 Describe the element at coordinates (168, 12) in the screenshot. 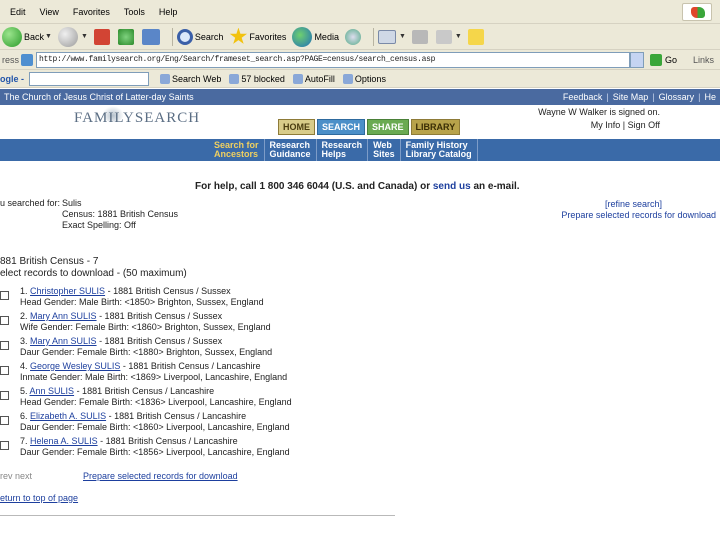

I see `menu-help: Help` at that location.